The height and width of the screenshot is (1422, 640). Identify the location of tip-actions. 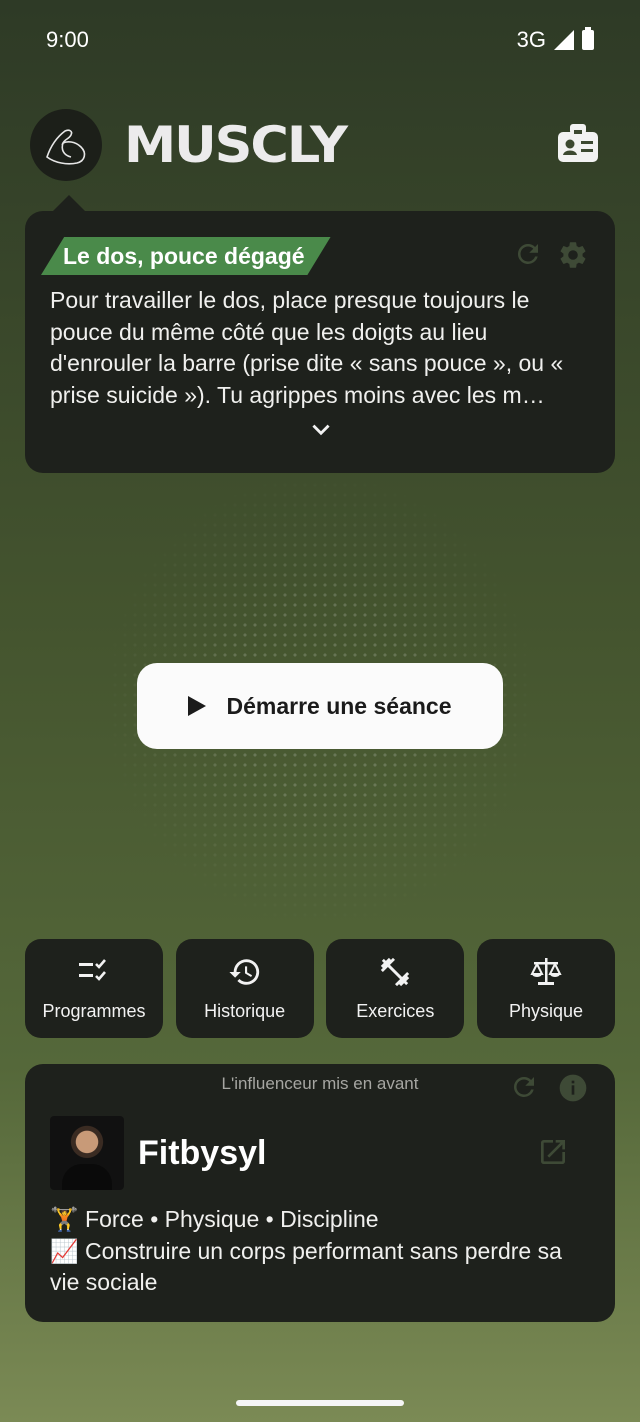
(551, 257).